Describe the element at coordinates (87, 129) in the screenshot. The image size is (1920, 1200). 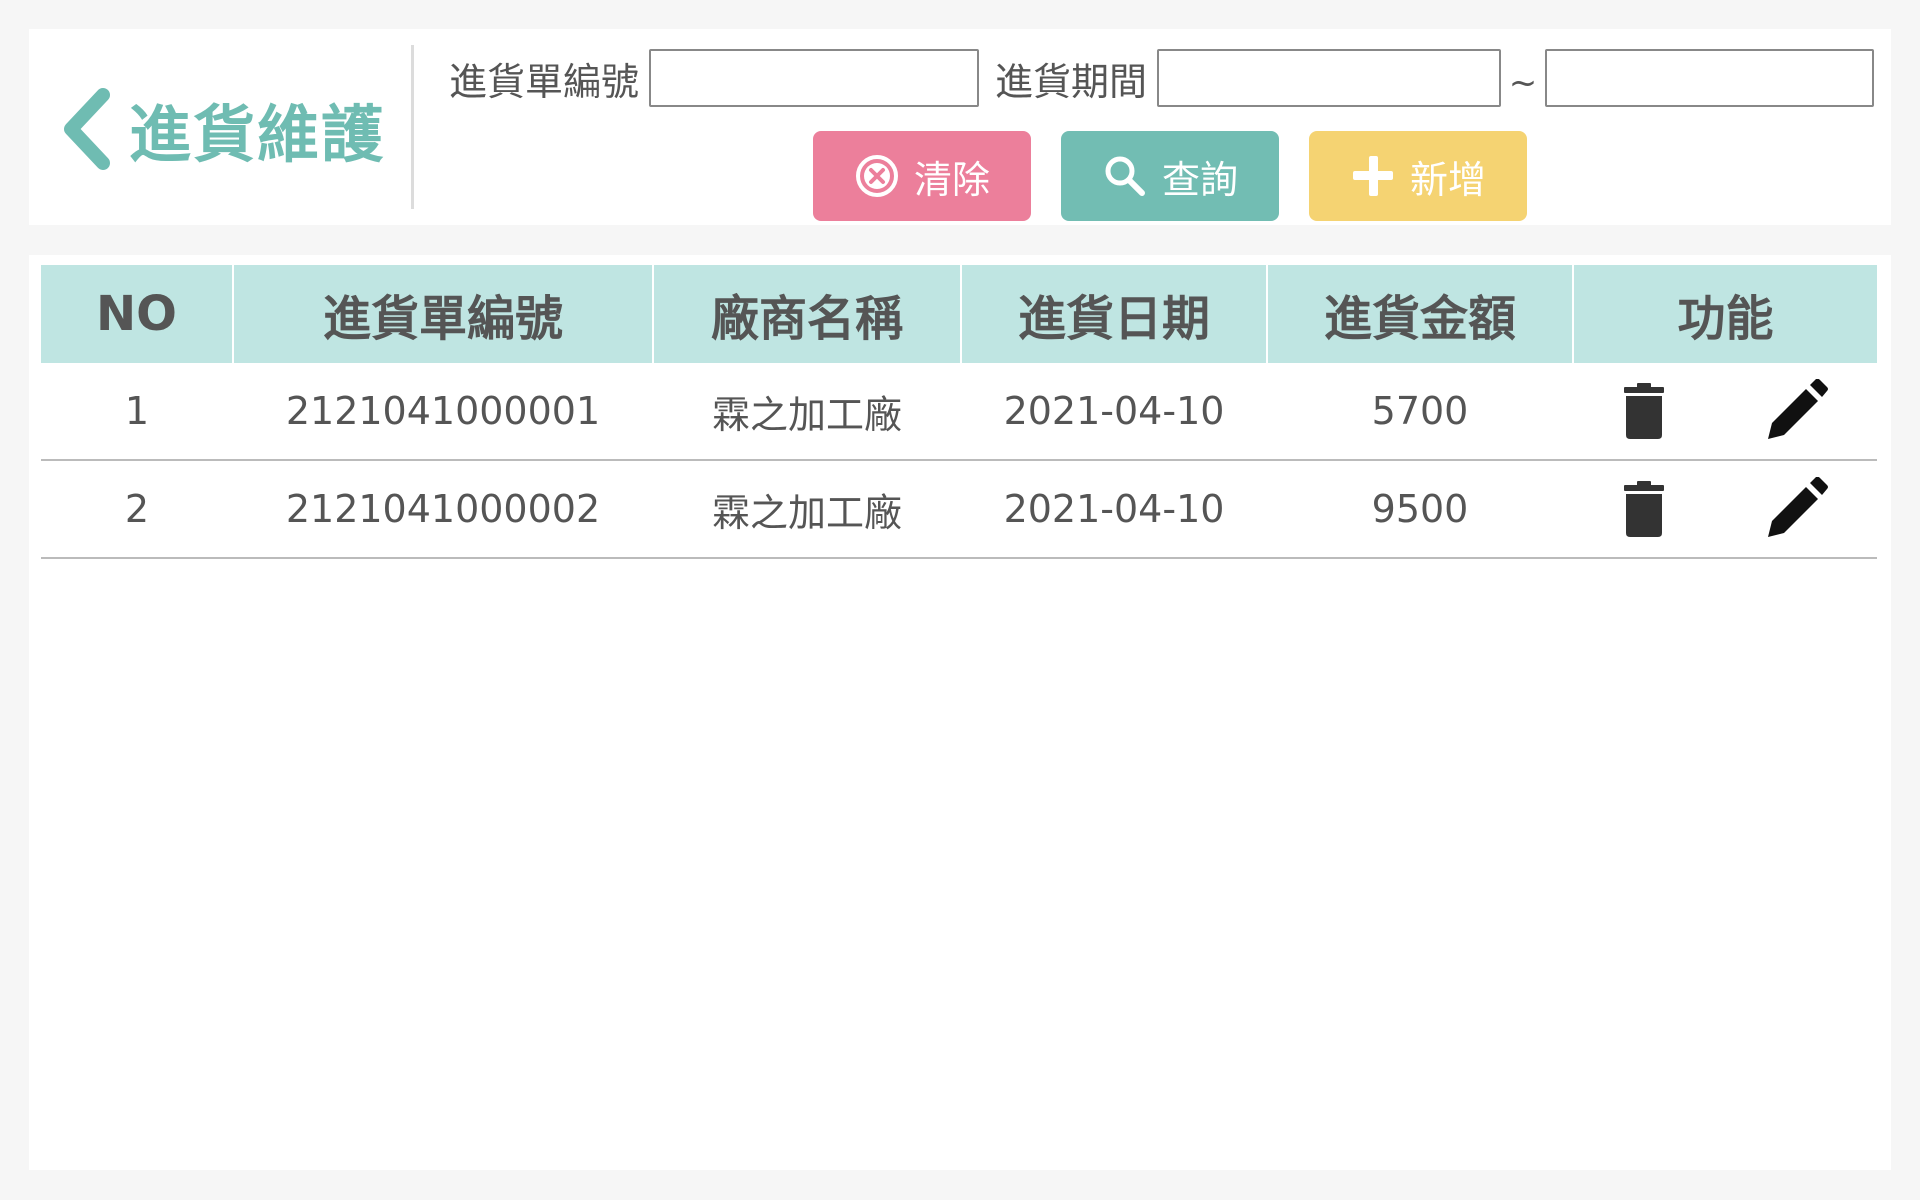
I see `chevron-left-icon` at that location.